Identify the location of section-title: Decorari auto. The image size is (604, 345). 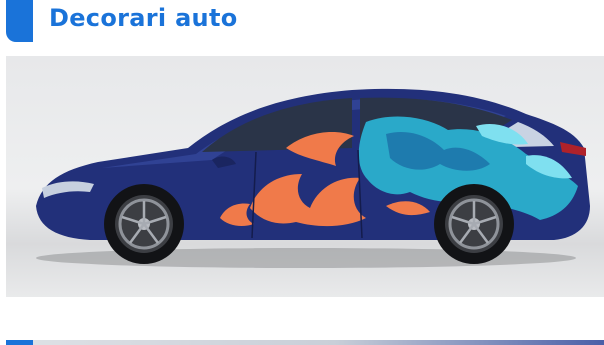
(143, 18).